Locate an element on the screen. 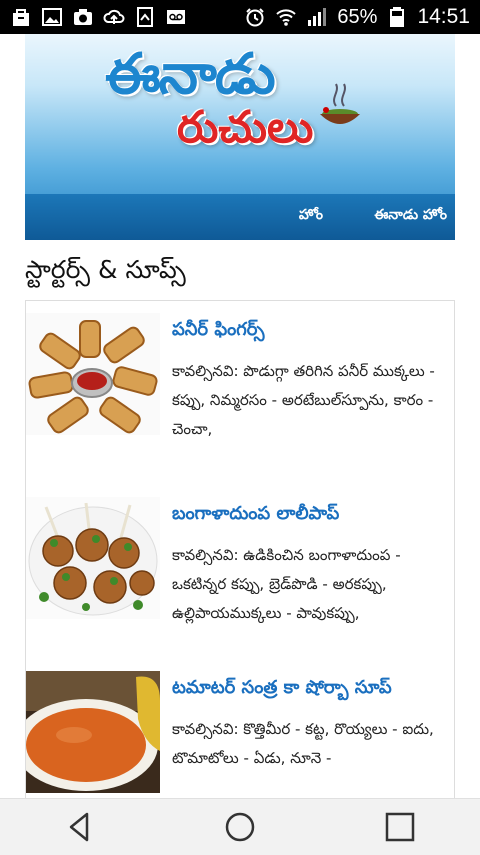 The image size is (480, 855). clock-time: 14:51 is located at coordinates (443, 16).